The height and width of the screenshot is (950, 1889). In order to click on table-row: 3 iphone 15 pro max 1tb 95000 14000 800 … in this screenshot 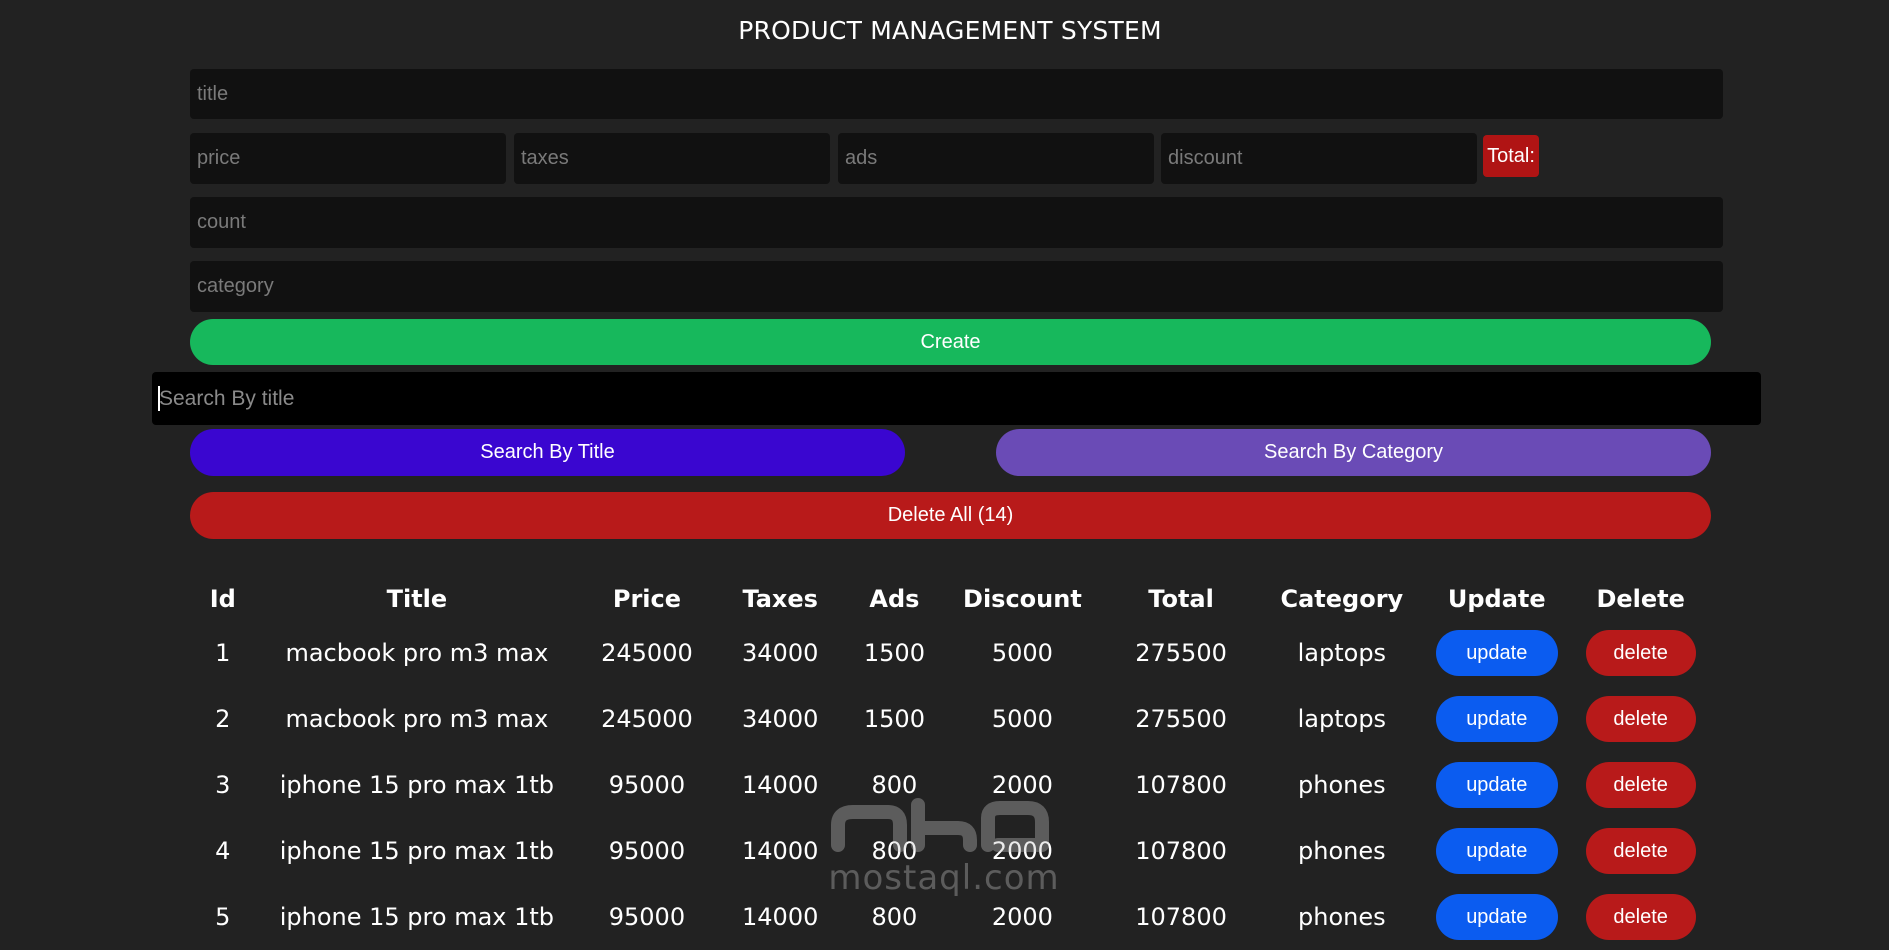, I will do `click(950, 785)`.